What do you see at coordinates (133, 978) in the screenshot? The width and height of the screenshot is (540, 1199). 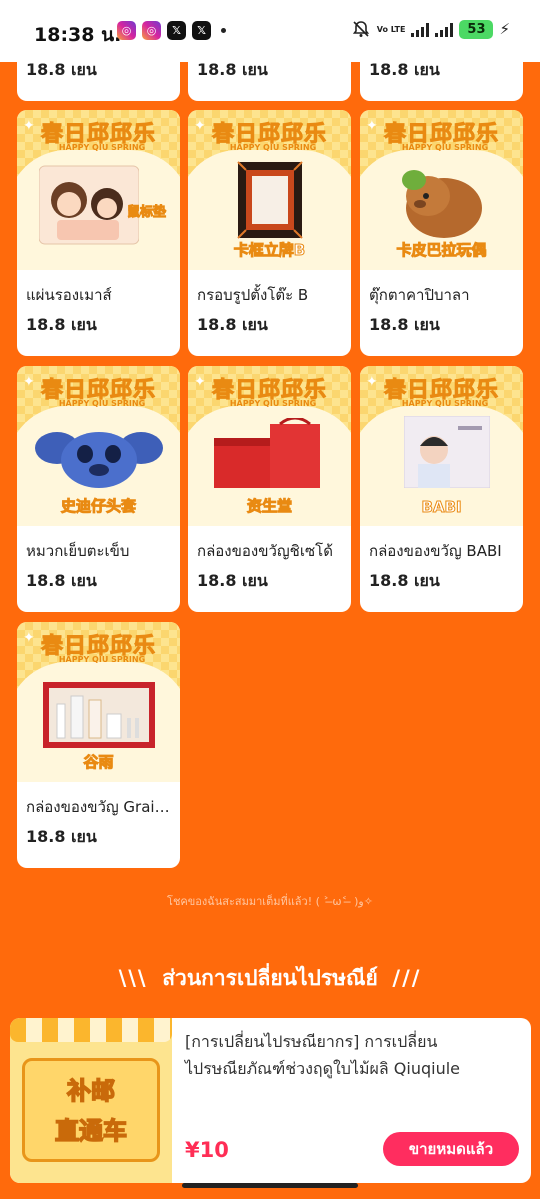 I see `section-decoration-left: \\\` at bounding box center [133, 978].